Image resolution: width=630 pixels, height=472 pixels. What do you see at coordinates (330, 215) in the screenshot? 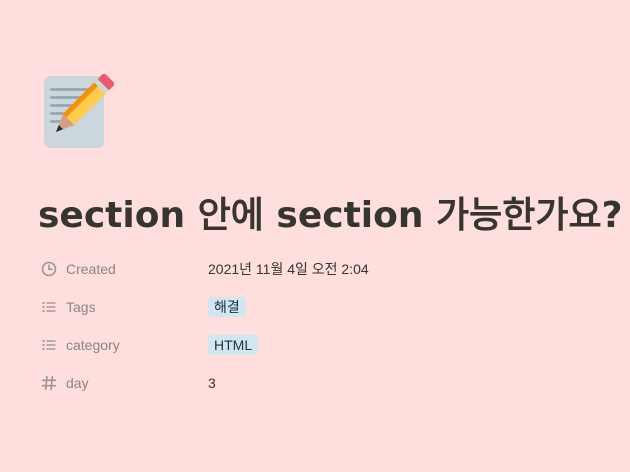
I see `page-title: section 안에 section 가능한가요?` at bounding box center [330, 215].